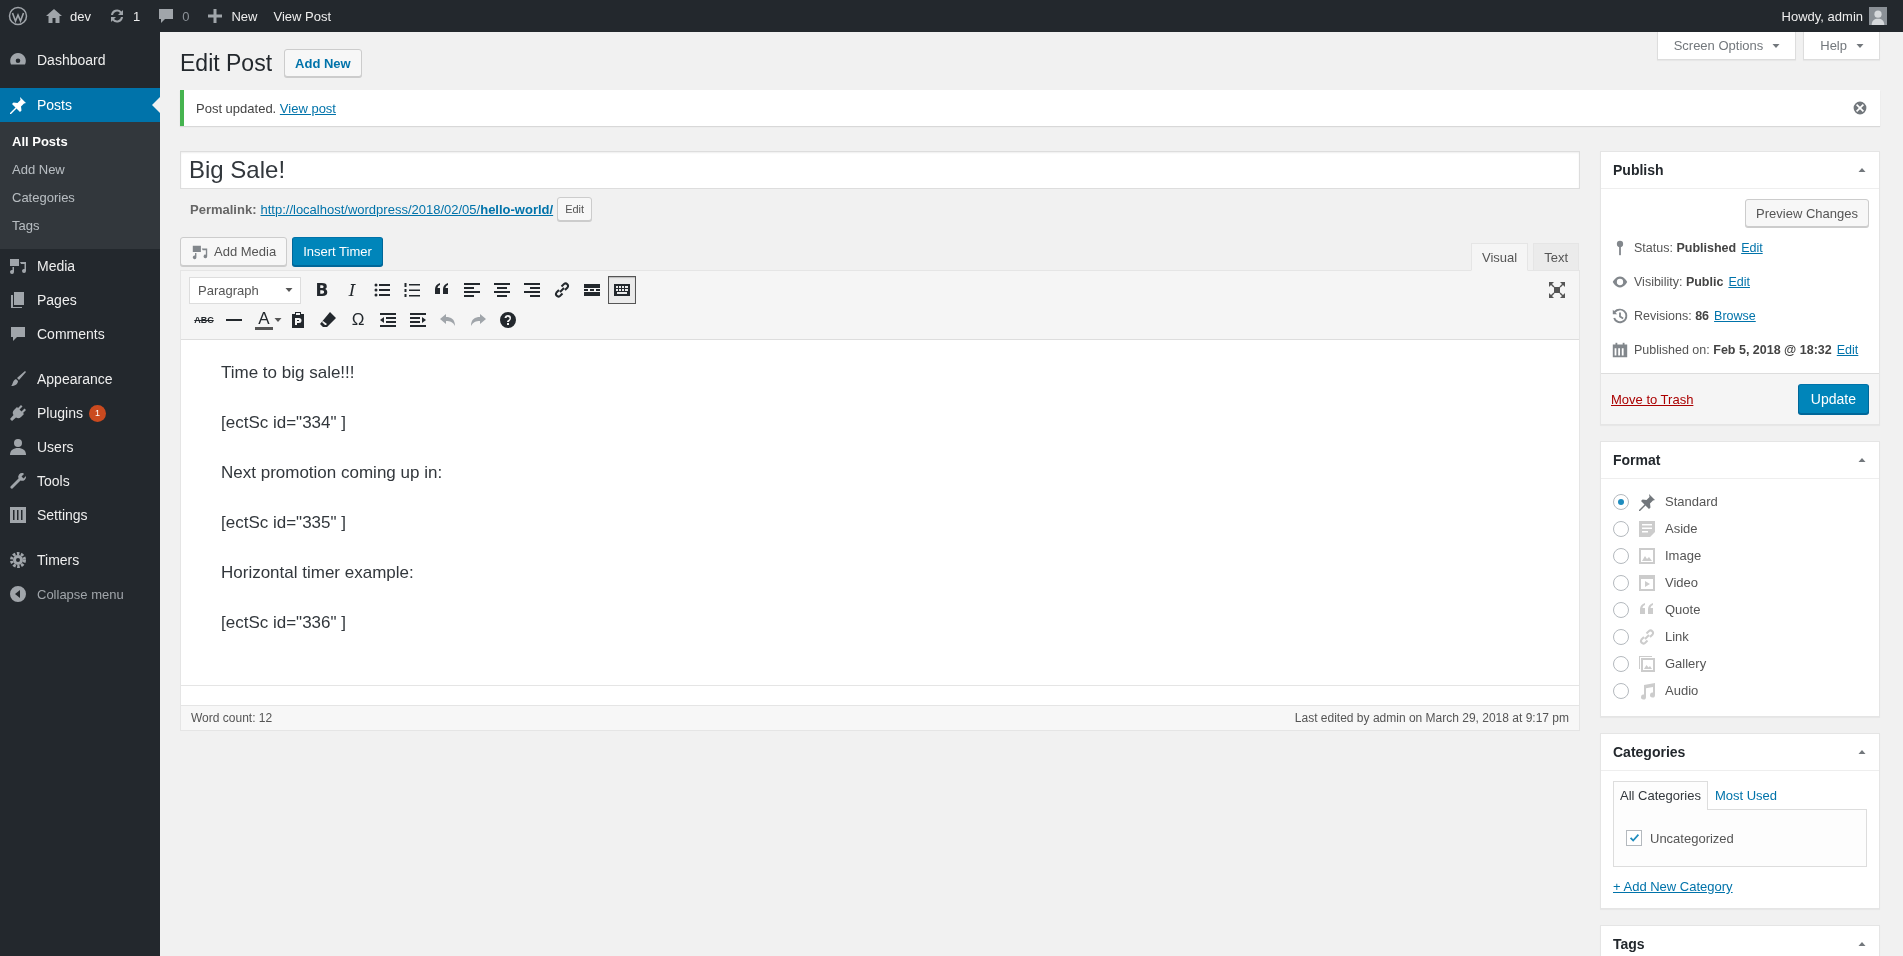  I want to click on add-media-button: Add Media, so click(234, 251).